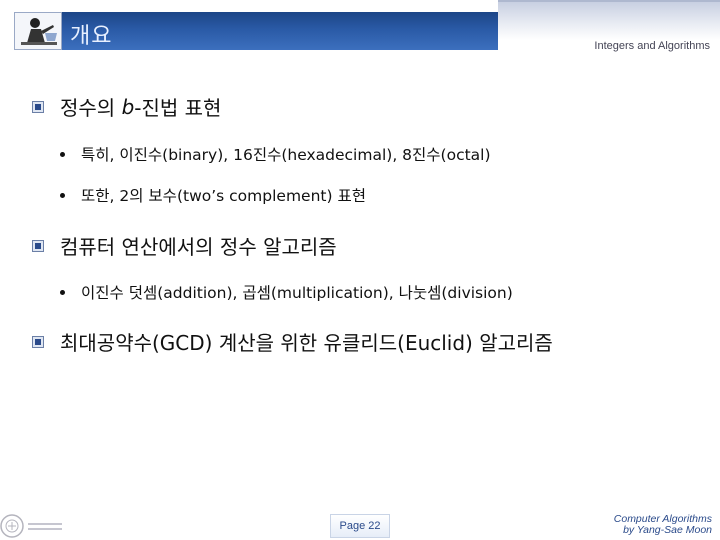  I want to click on footer-logo-lines, so click(45, 526).